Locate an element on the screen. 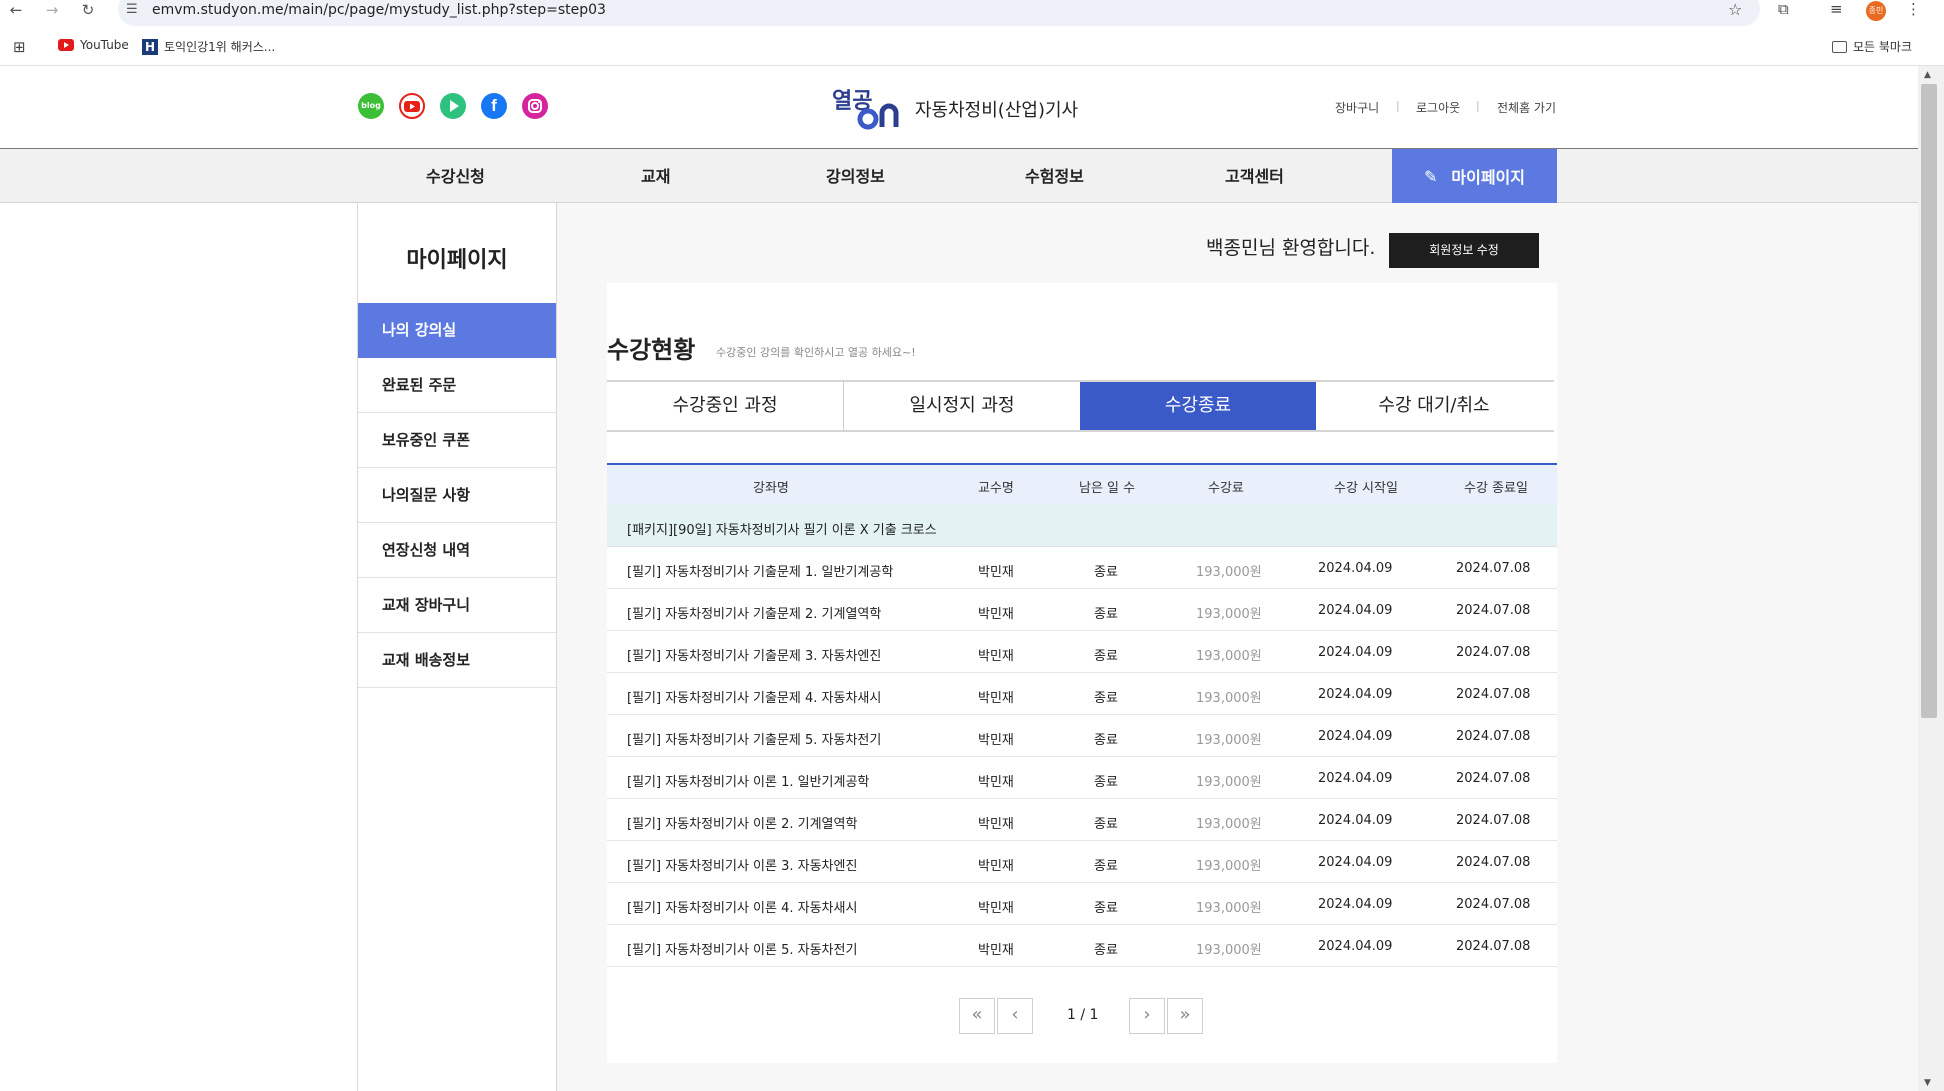 The height and width of the screenshot is (1091, 1944). nav-lecture-info: 강의정보 is located at coordinates (855, 175).